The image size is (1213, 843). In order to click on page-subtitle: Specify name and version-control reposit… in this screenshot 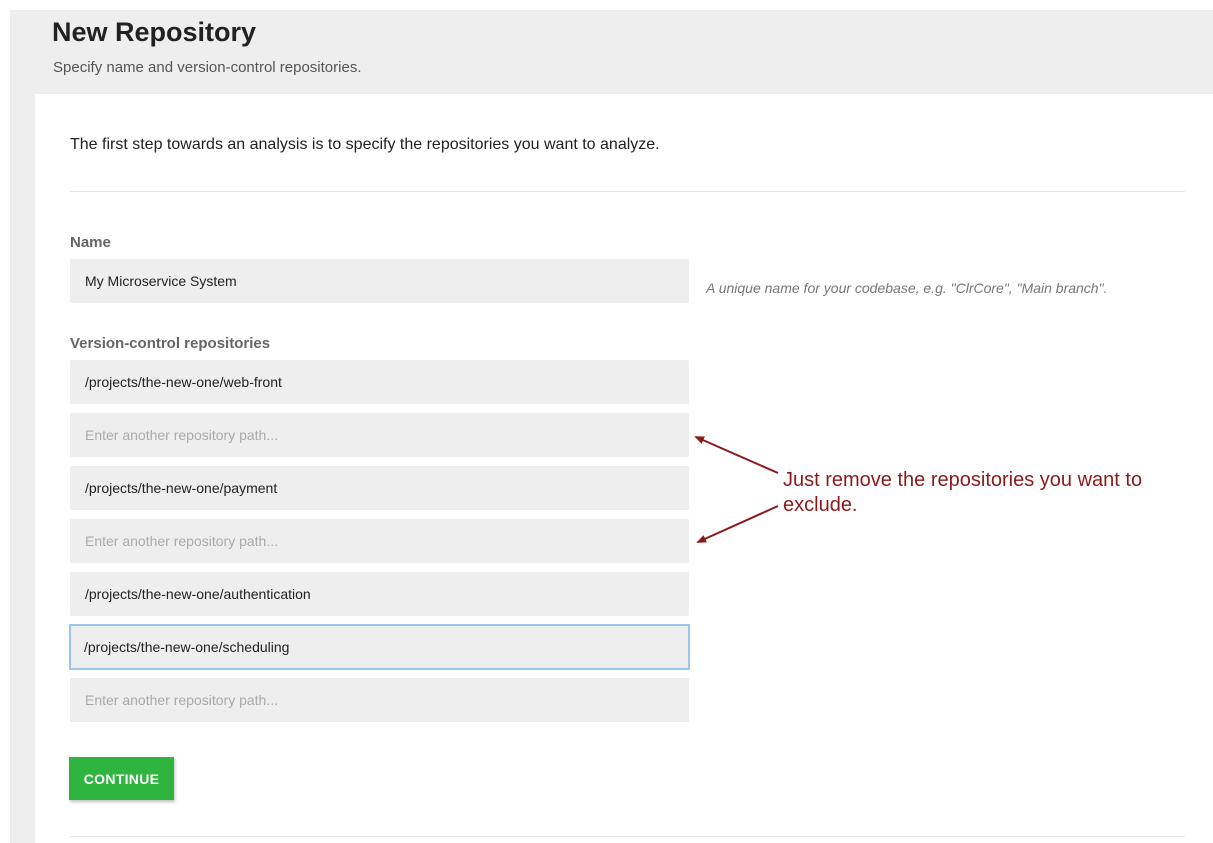, I will do `click(207, 67)`.